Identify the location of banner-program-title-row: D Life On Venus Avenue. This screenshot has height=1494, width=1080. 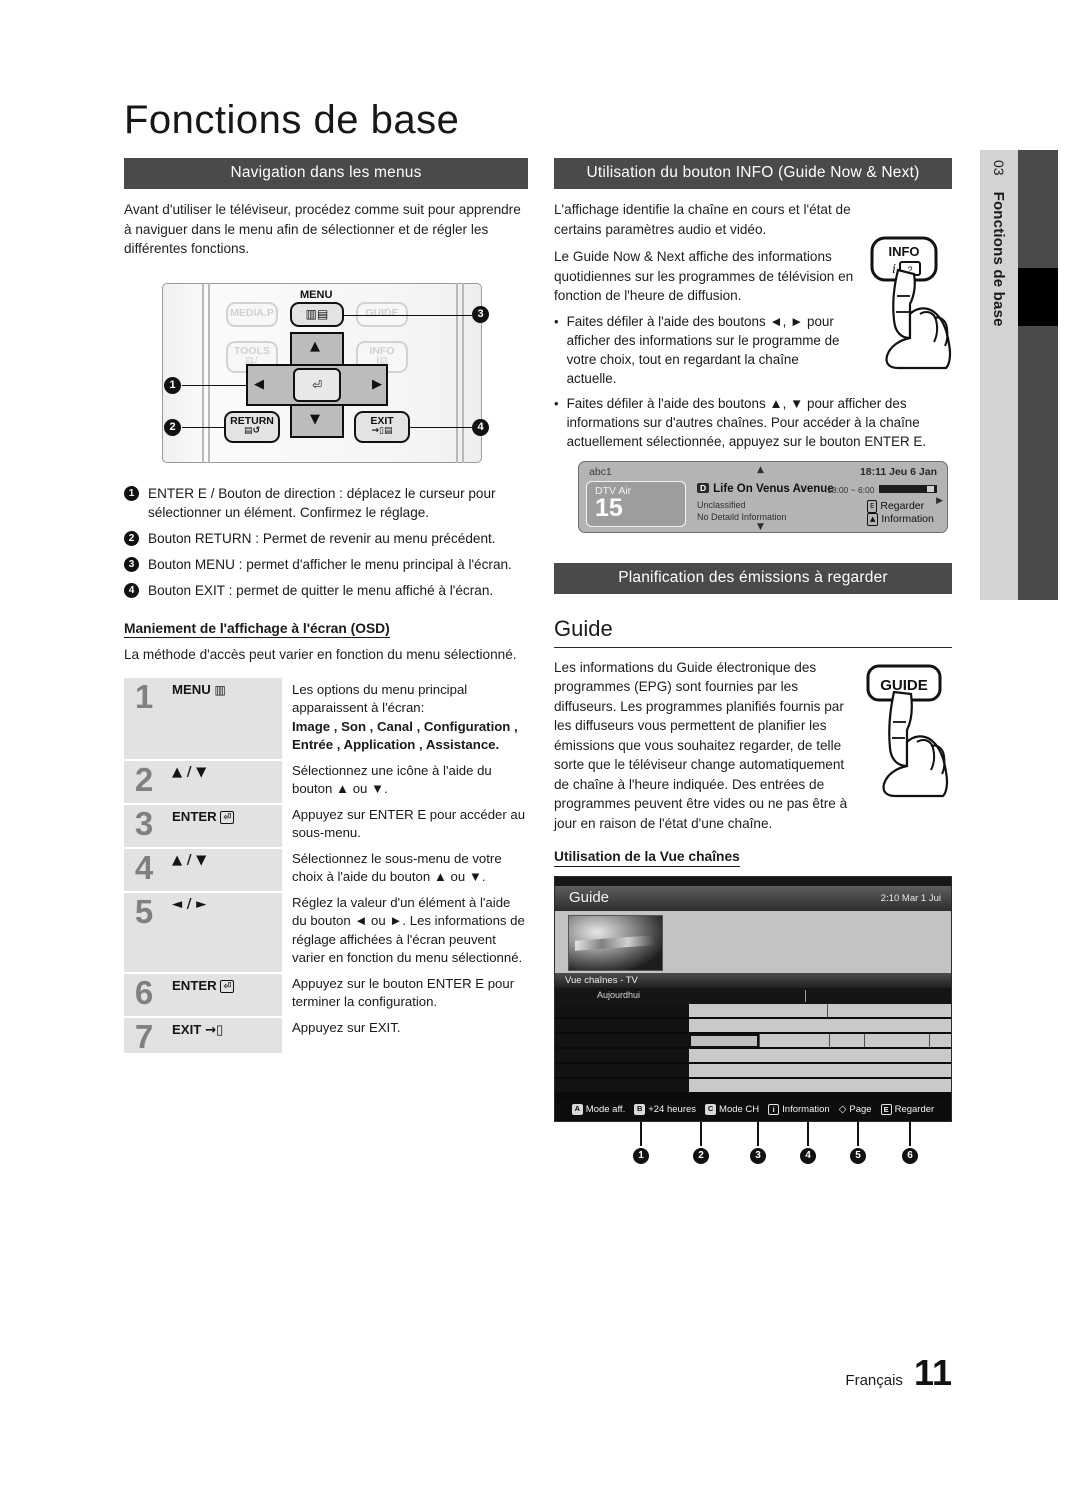
(765, 488).